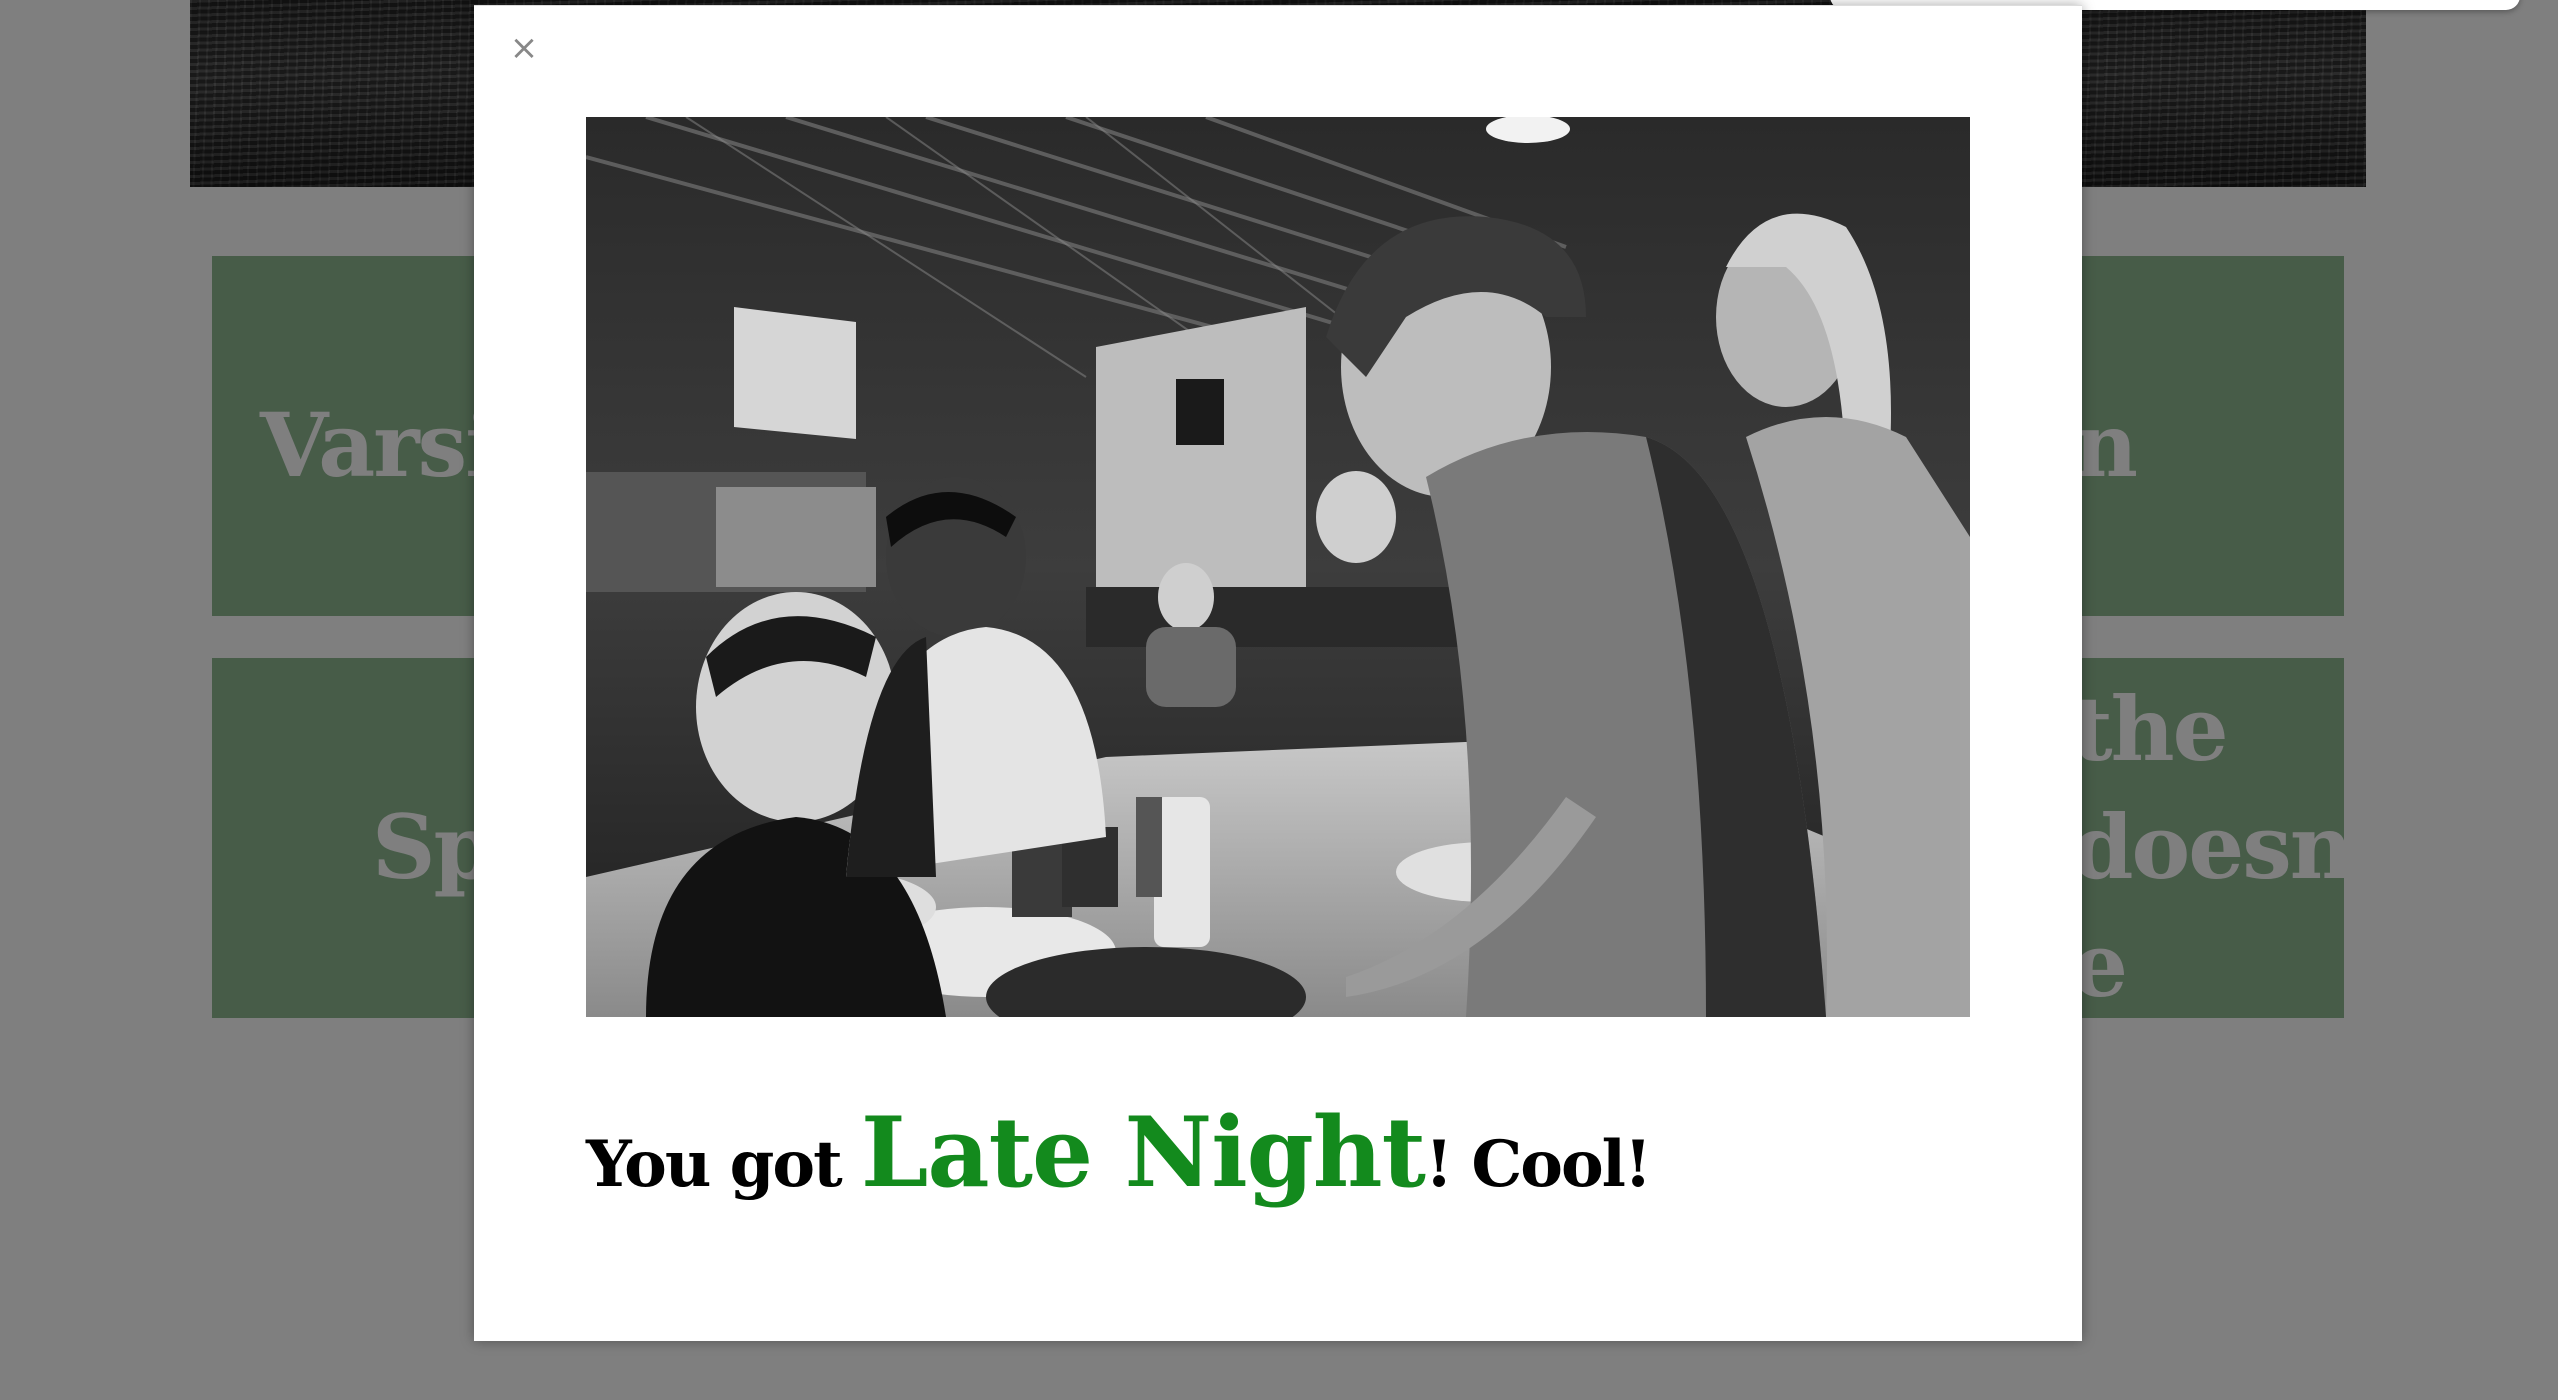 This screenshot has height=1400, width=2558. What do you see at coordinates (1143, 1152) in the screenshot?
I see `result-highlight: Late Night` at bounding box center [1143, 1152].